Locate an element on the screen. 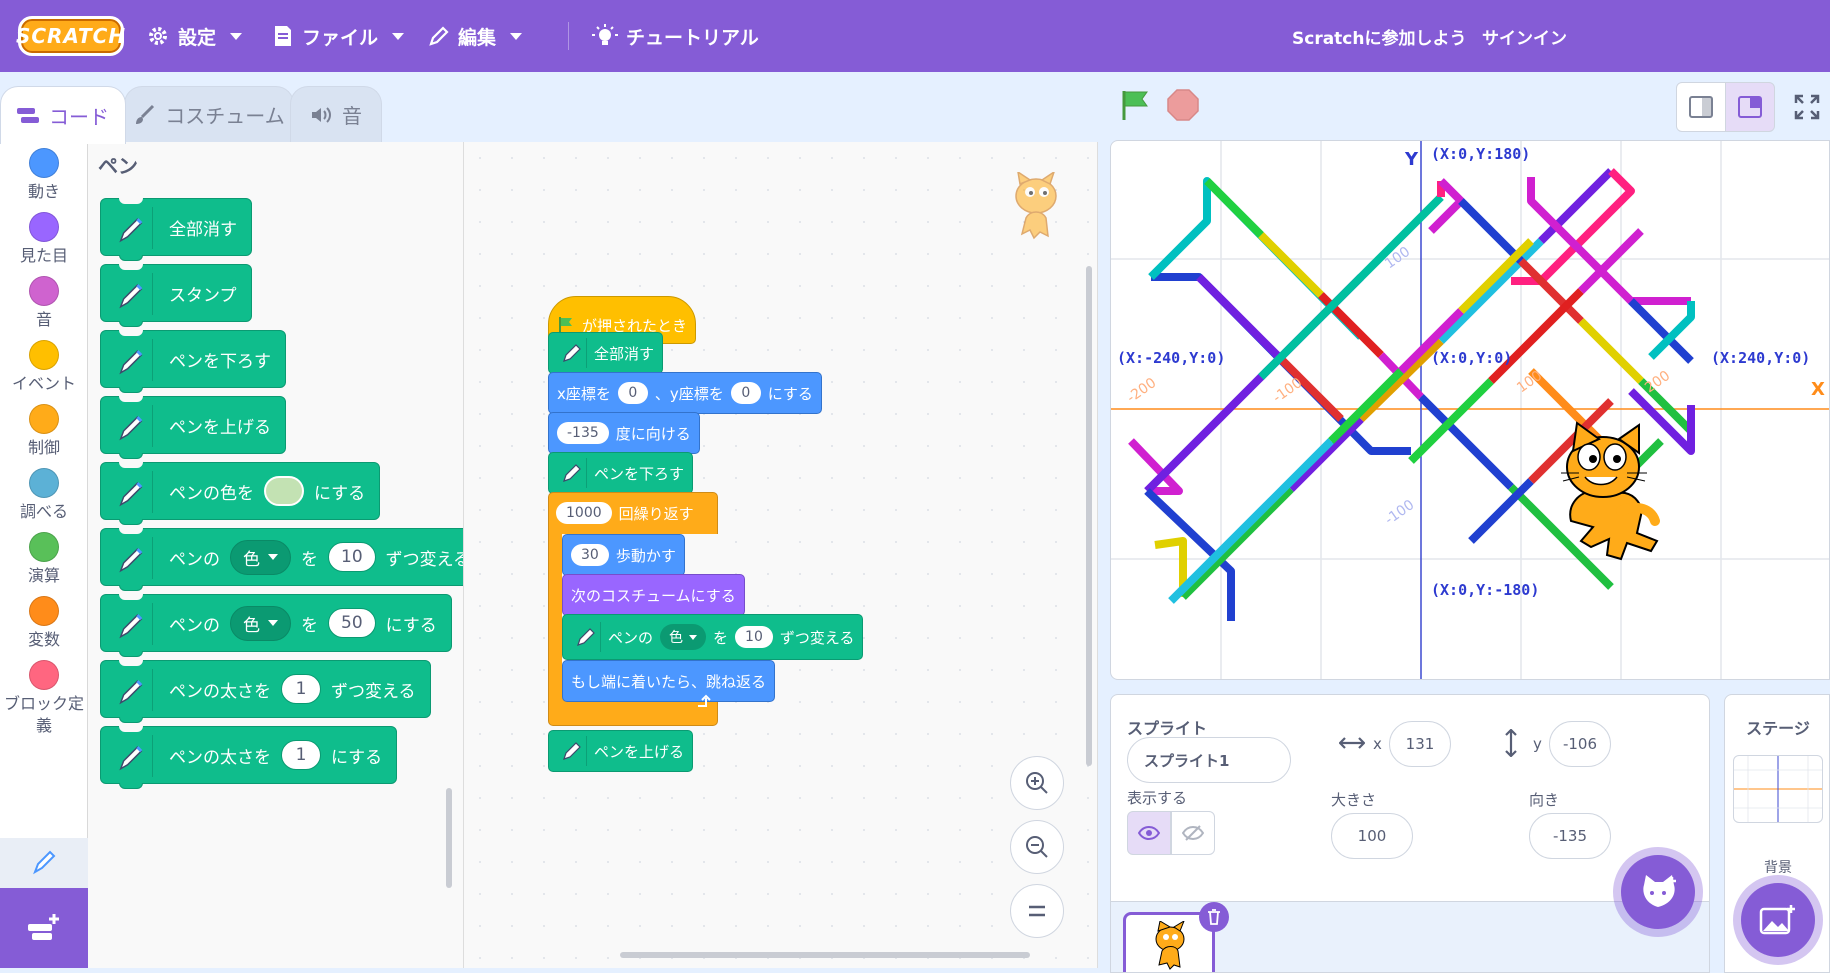 The image size is (1830, 973). script-block-pen-down: ペンを下ろす is located at coordinates (621, 473).